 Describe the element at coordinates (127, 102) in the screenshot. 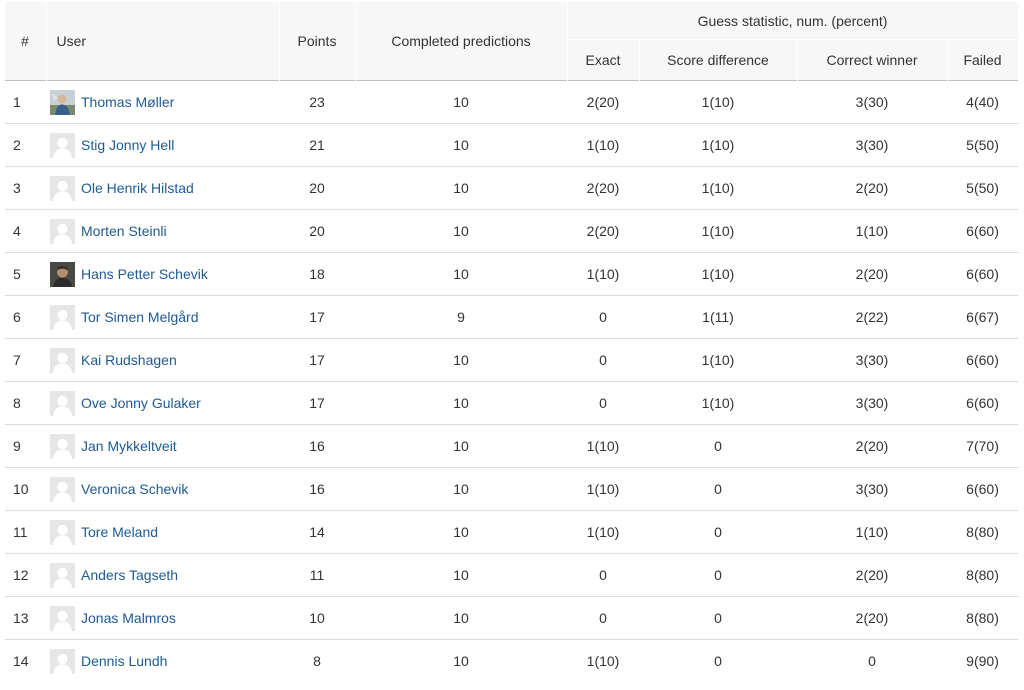

I see `user-name-link: Thomas Møller` at that location.